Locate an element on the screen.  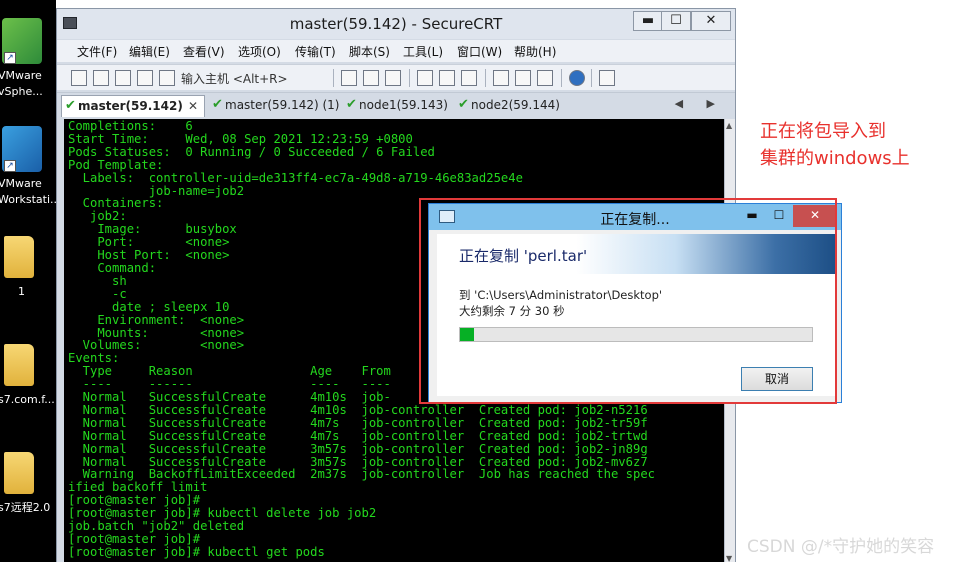
vmware-workstation-icon: ↗ is located at coordinates (22, 149).